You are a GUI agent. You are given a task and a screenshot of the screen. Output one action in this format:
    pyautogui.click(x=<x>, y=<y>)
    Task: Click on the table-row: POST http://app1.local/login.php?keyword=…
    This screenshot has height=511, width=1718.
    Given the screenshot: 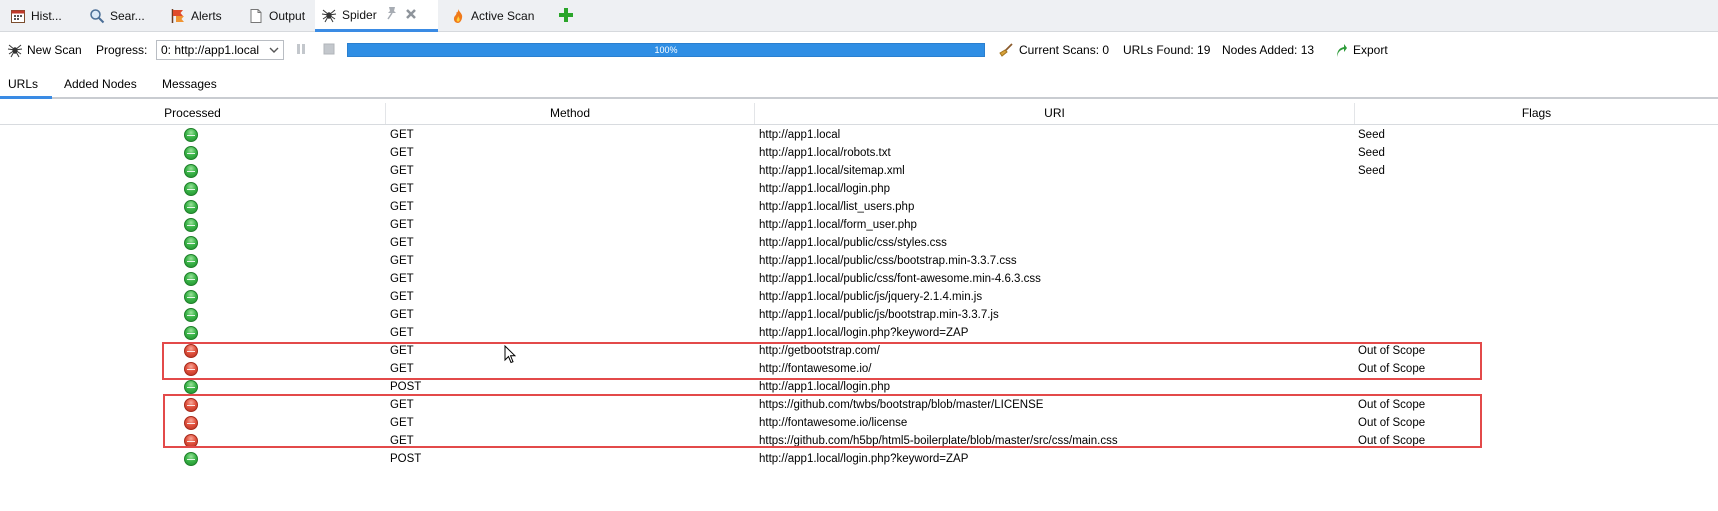 What is the action you would take?
    pyautogui.click(x=859, y=459)
    